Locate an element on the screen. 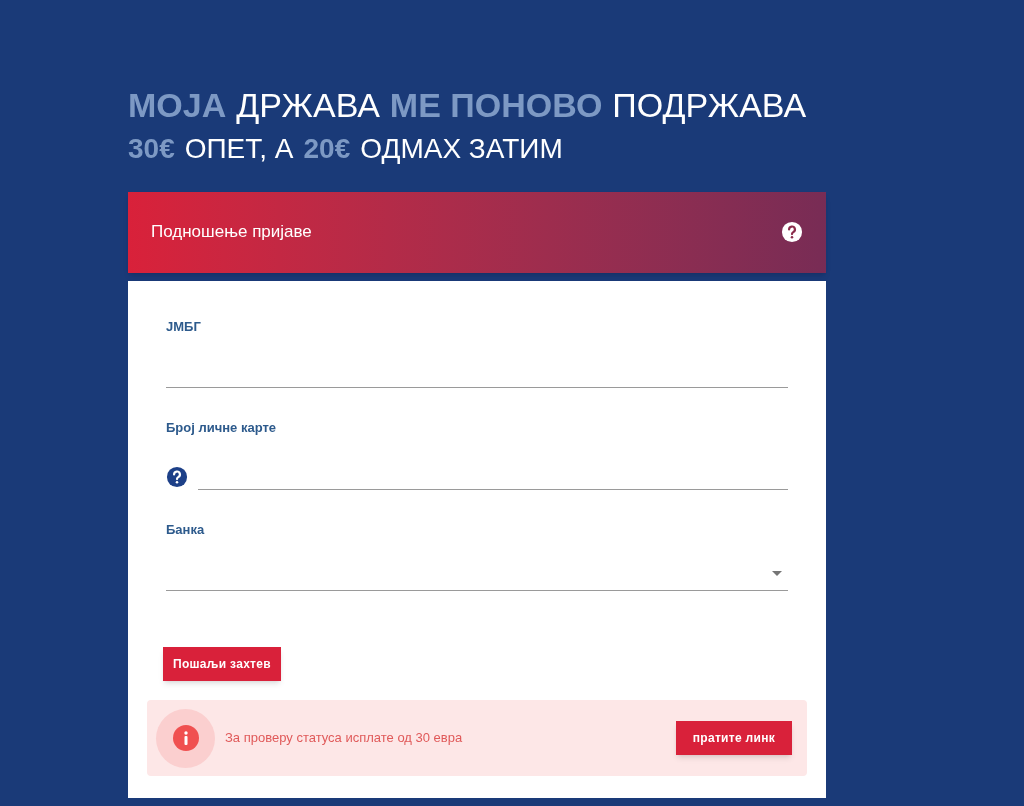 The height and width of the screenshot is (806, 1024). field-label: Банка is located at coordinates (186, 529).